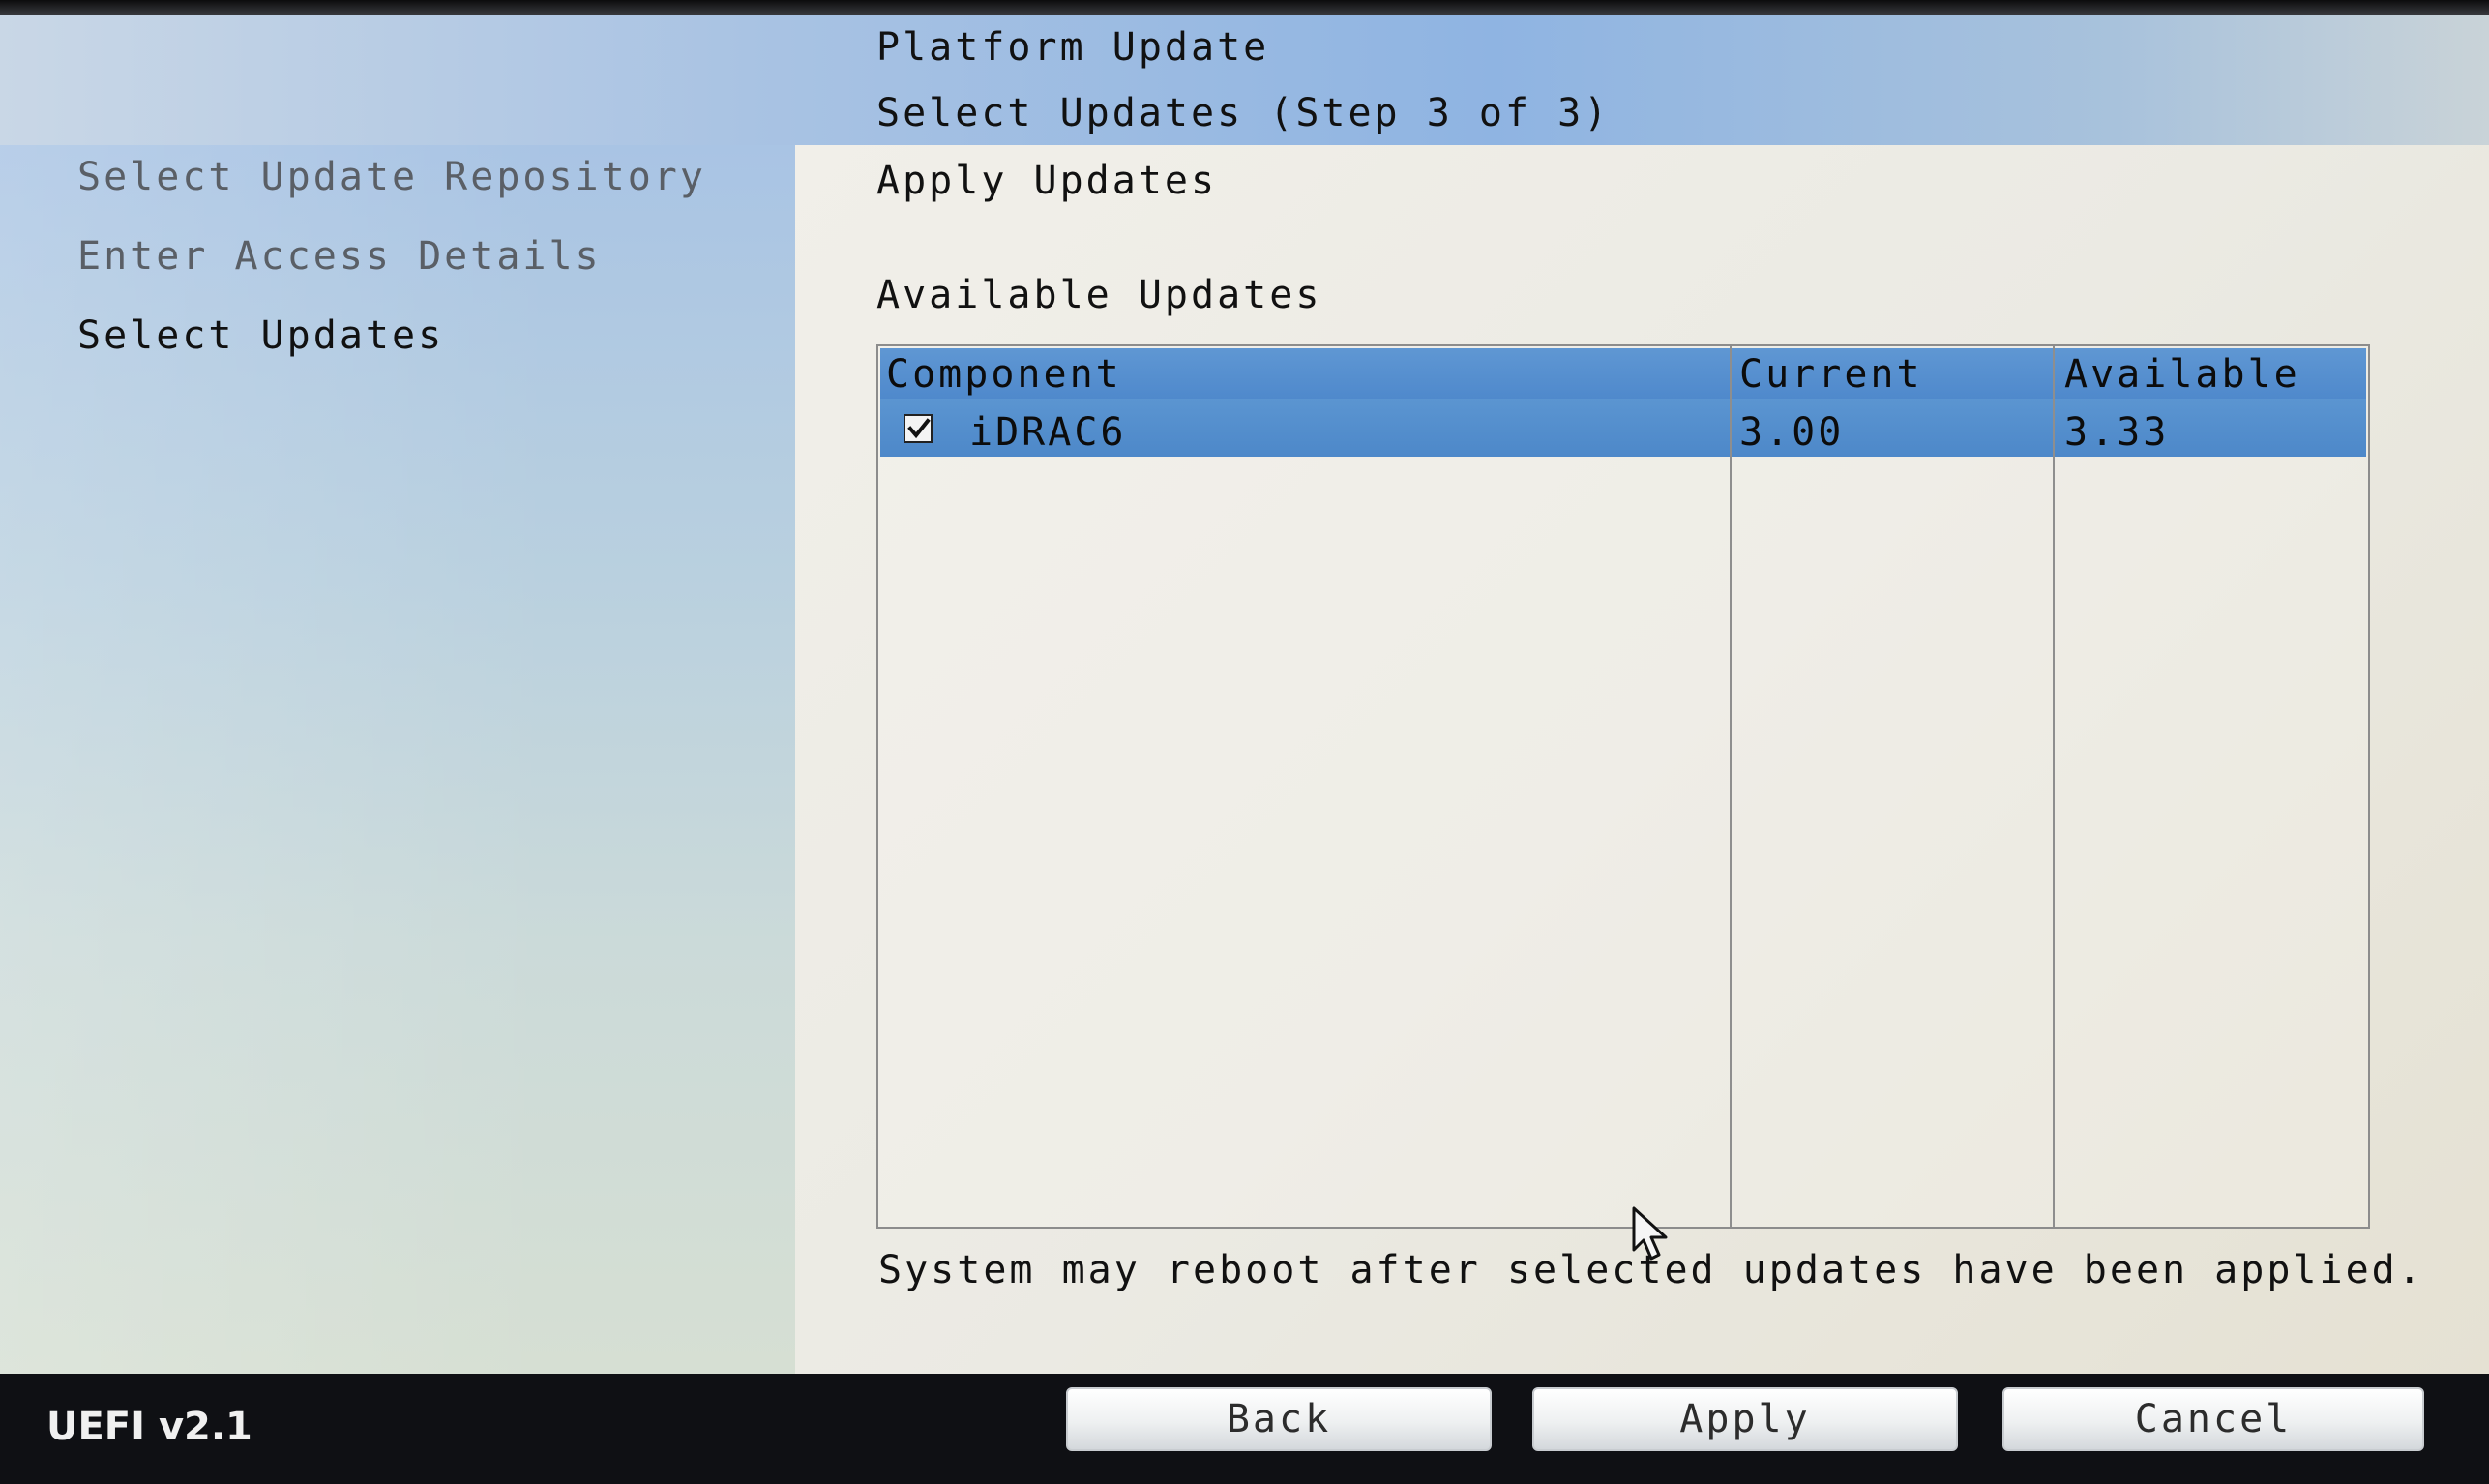 The image size is (2489, 1484). Describe the element at coordinates (339, 256) in the screenshot. I see `sidebar-item-enter-access-details: Enter Access Details` at that location.